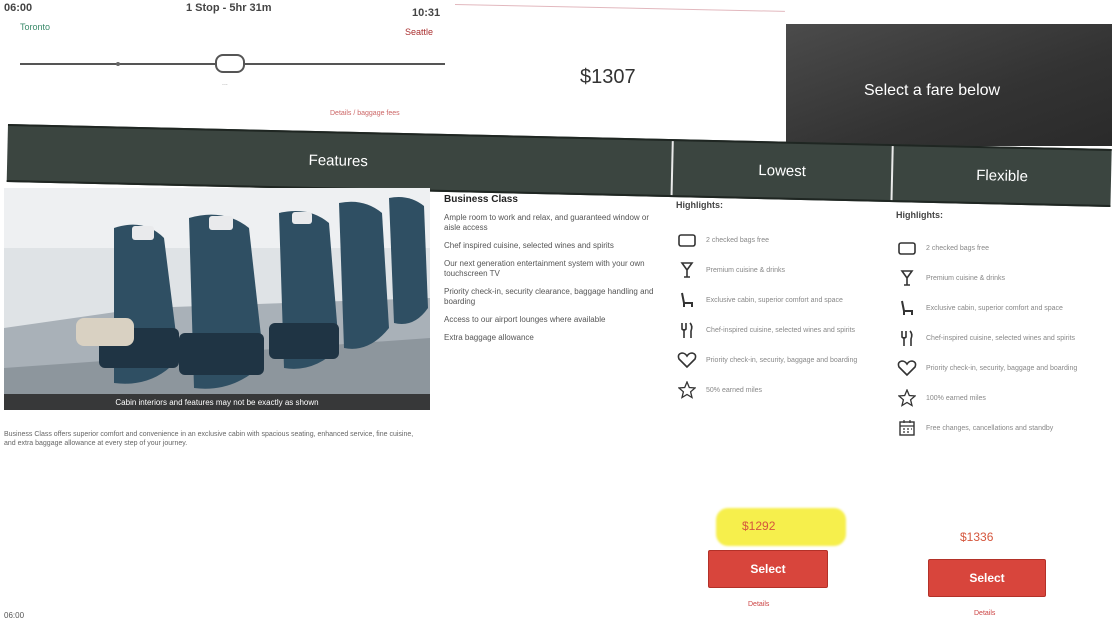  I want to click on stops-duration: 1 Stop - 5hr 31m, so click(229, 8).